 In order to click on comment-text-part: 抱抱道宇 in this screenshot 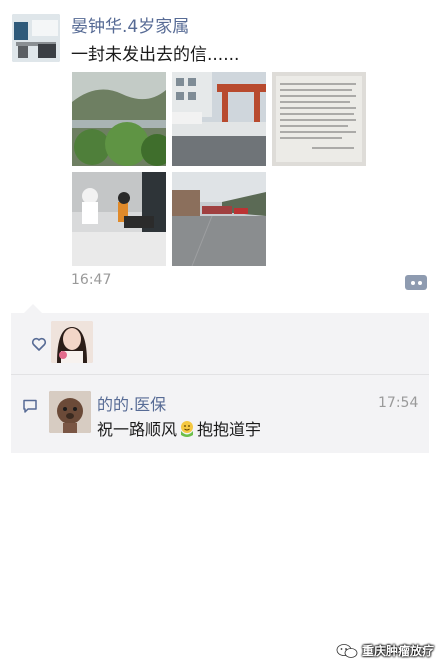, I will do `click(229, 429)`.